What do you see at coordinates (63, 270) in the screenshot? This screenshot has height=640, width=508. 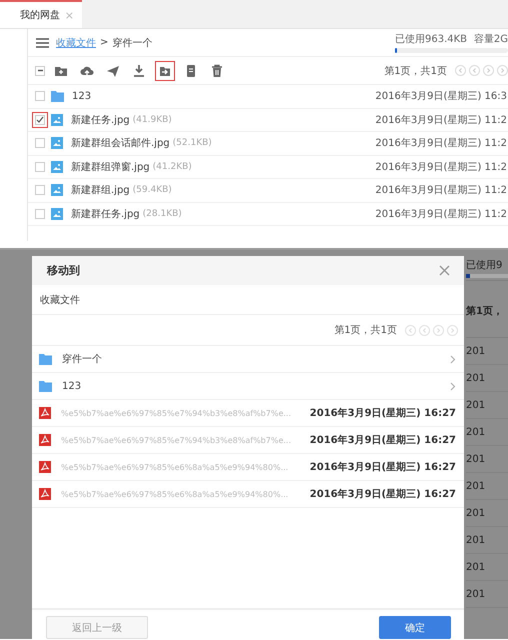 I see `dialog-title: 移动到` at bounding box center [63, 270].